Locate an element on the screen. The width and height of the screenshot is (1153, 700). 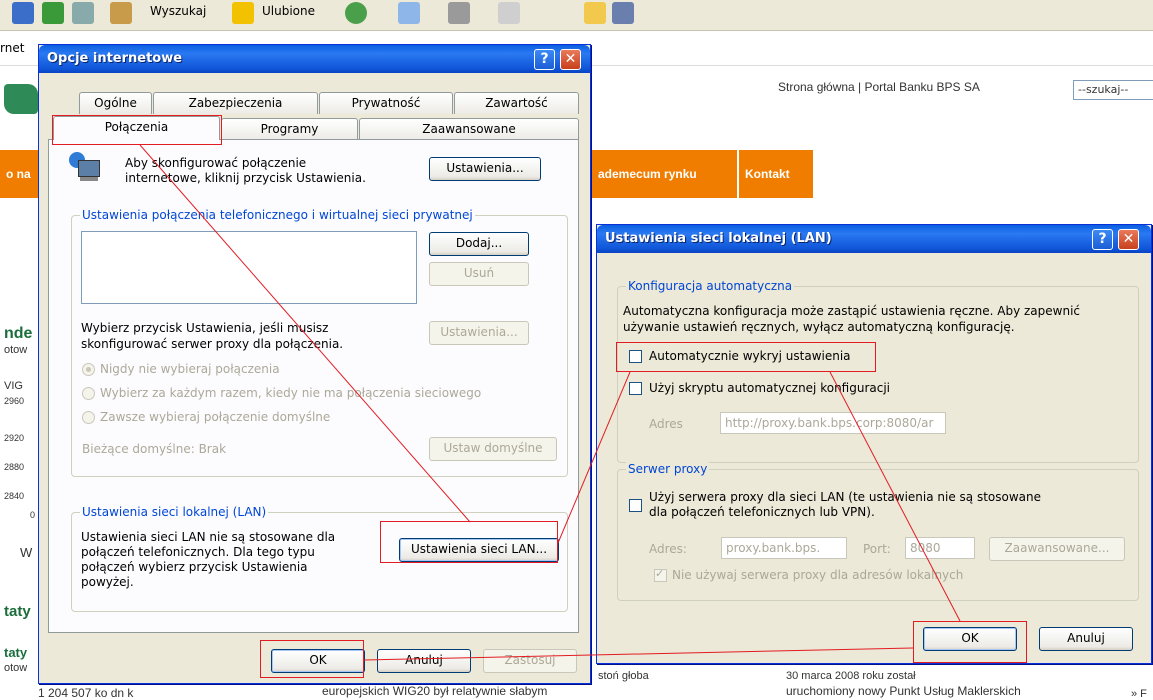
arrow-lan-button-to-auto-detect is located at coordinates (594, 457).